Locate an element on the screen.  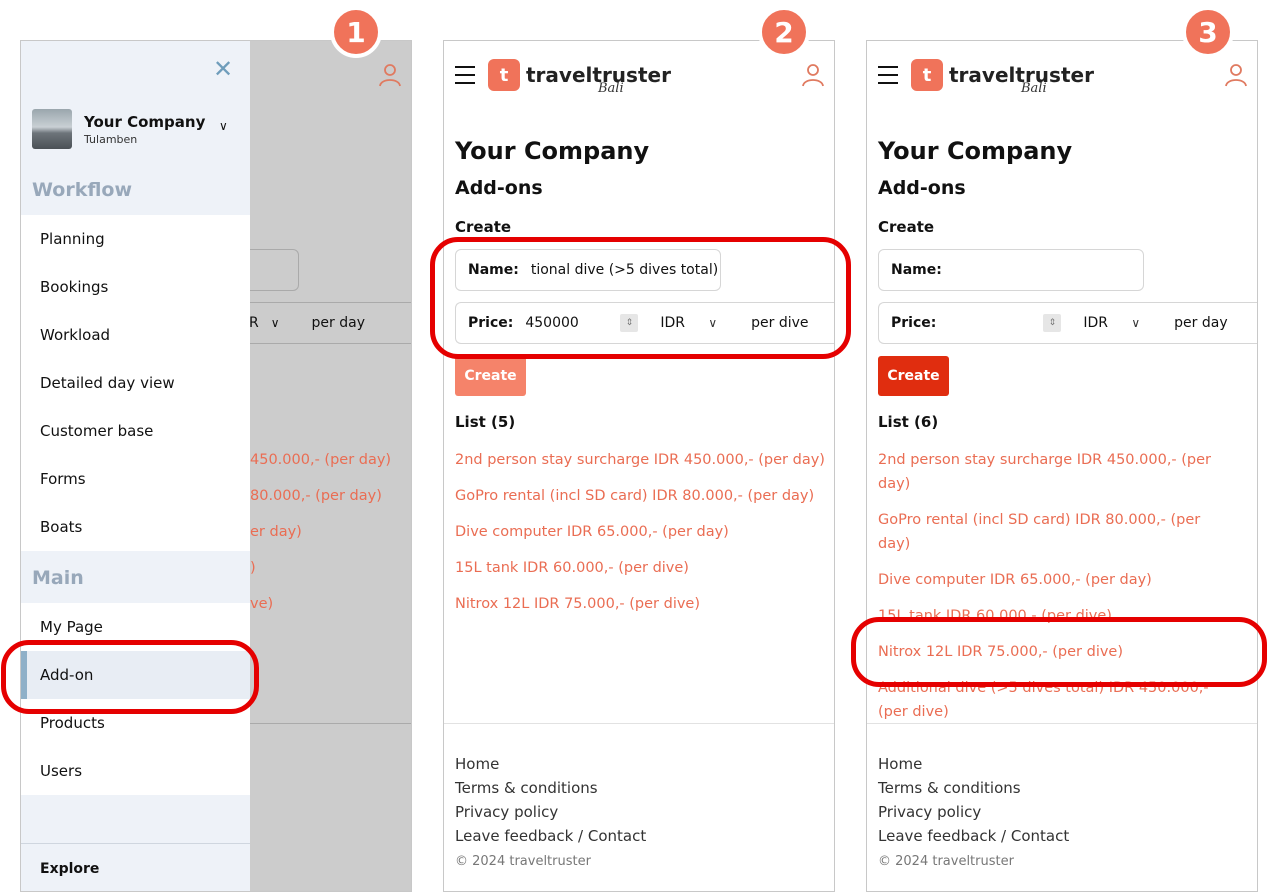
price-value: 450000 is located at coordinates (570, 323).